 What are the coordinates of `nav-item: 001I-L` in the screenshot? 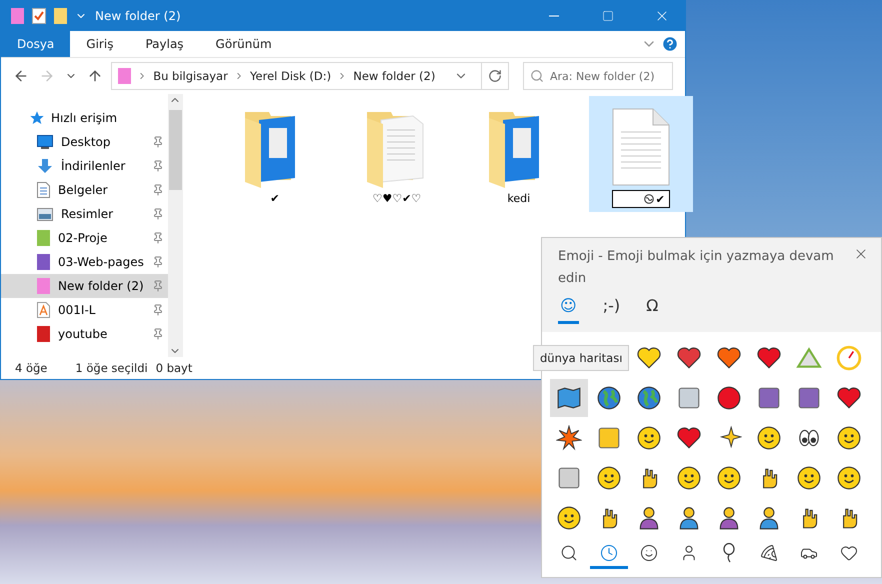 It's located at (84, 310).